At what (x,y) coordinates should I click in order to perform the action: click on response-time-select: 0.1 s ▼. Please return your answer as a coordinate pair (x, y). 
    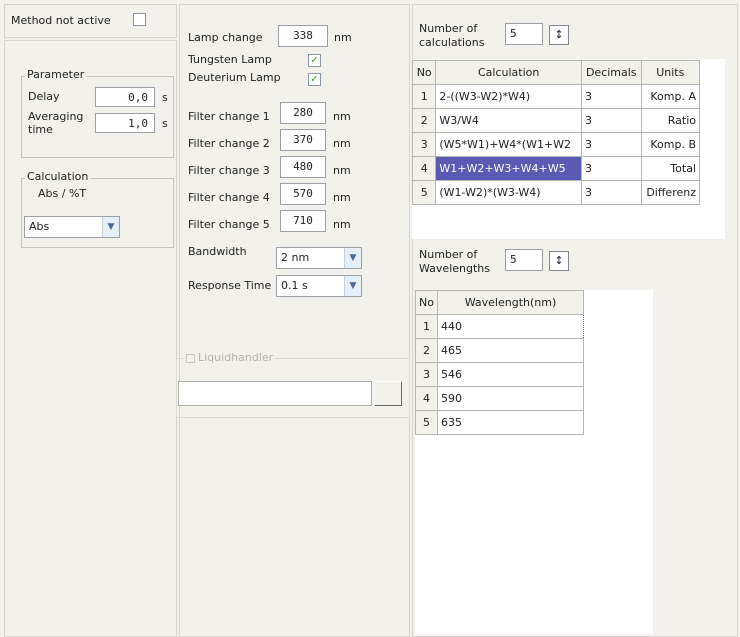
    Looking at the image, I should click on (319, 286).